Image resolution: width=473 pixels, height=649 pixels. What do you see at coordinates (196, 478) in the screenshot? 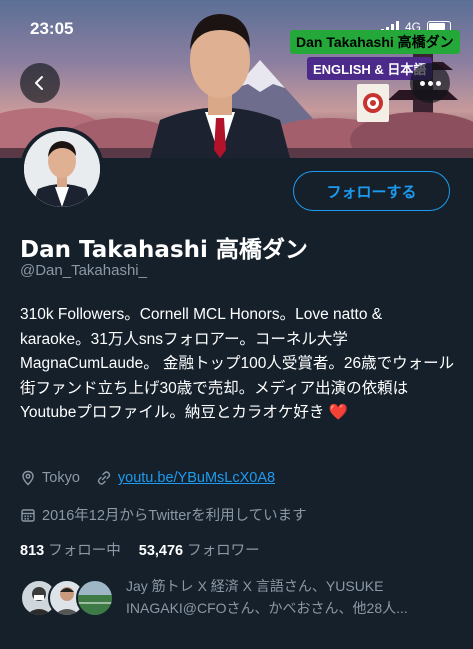
I see `profile-link-text: youtu.be/YBuMsLcX0A8` at bounding box center [196, 478].